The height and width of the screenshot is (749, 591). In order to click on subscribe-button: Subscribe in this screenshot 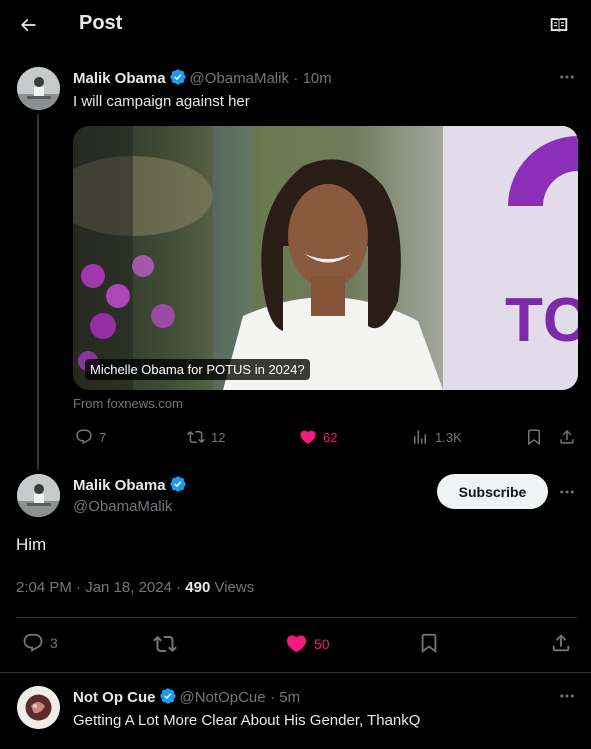, I will do `click(492, 491)`.